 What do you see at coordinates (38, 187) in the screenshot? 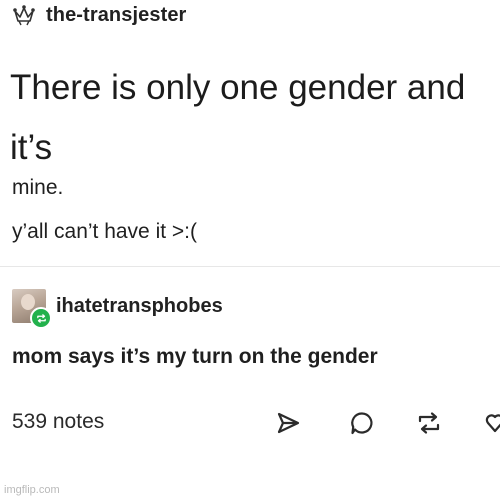
I see `post-body-line: mine.` at bounding box center [38, 187].